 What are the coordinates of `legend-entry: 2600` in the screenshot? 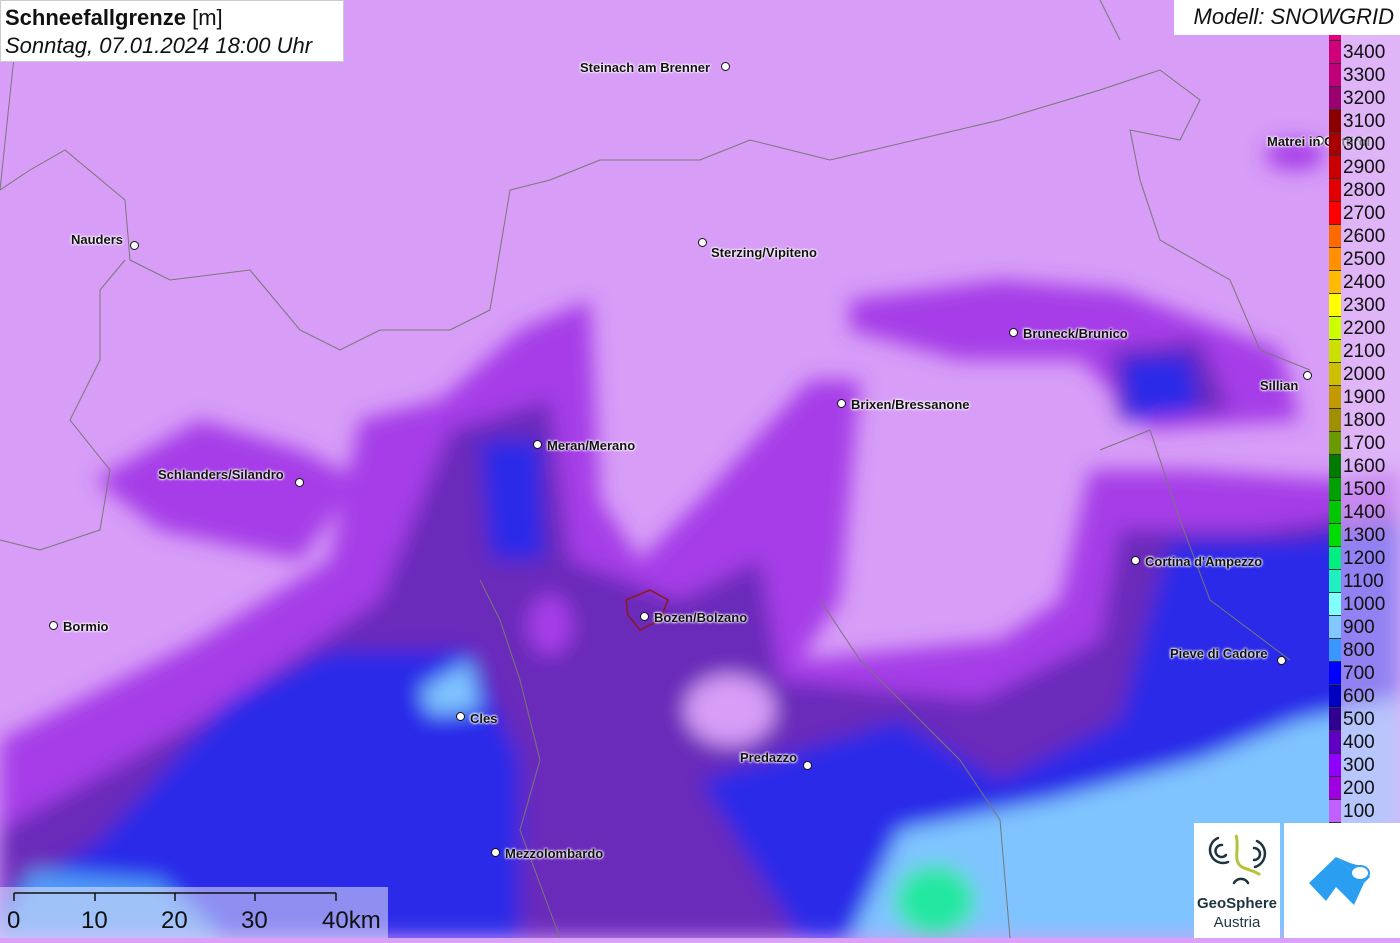 It's located at (1364, 236).